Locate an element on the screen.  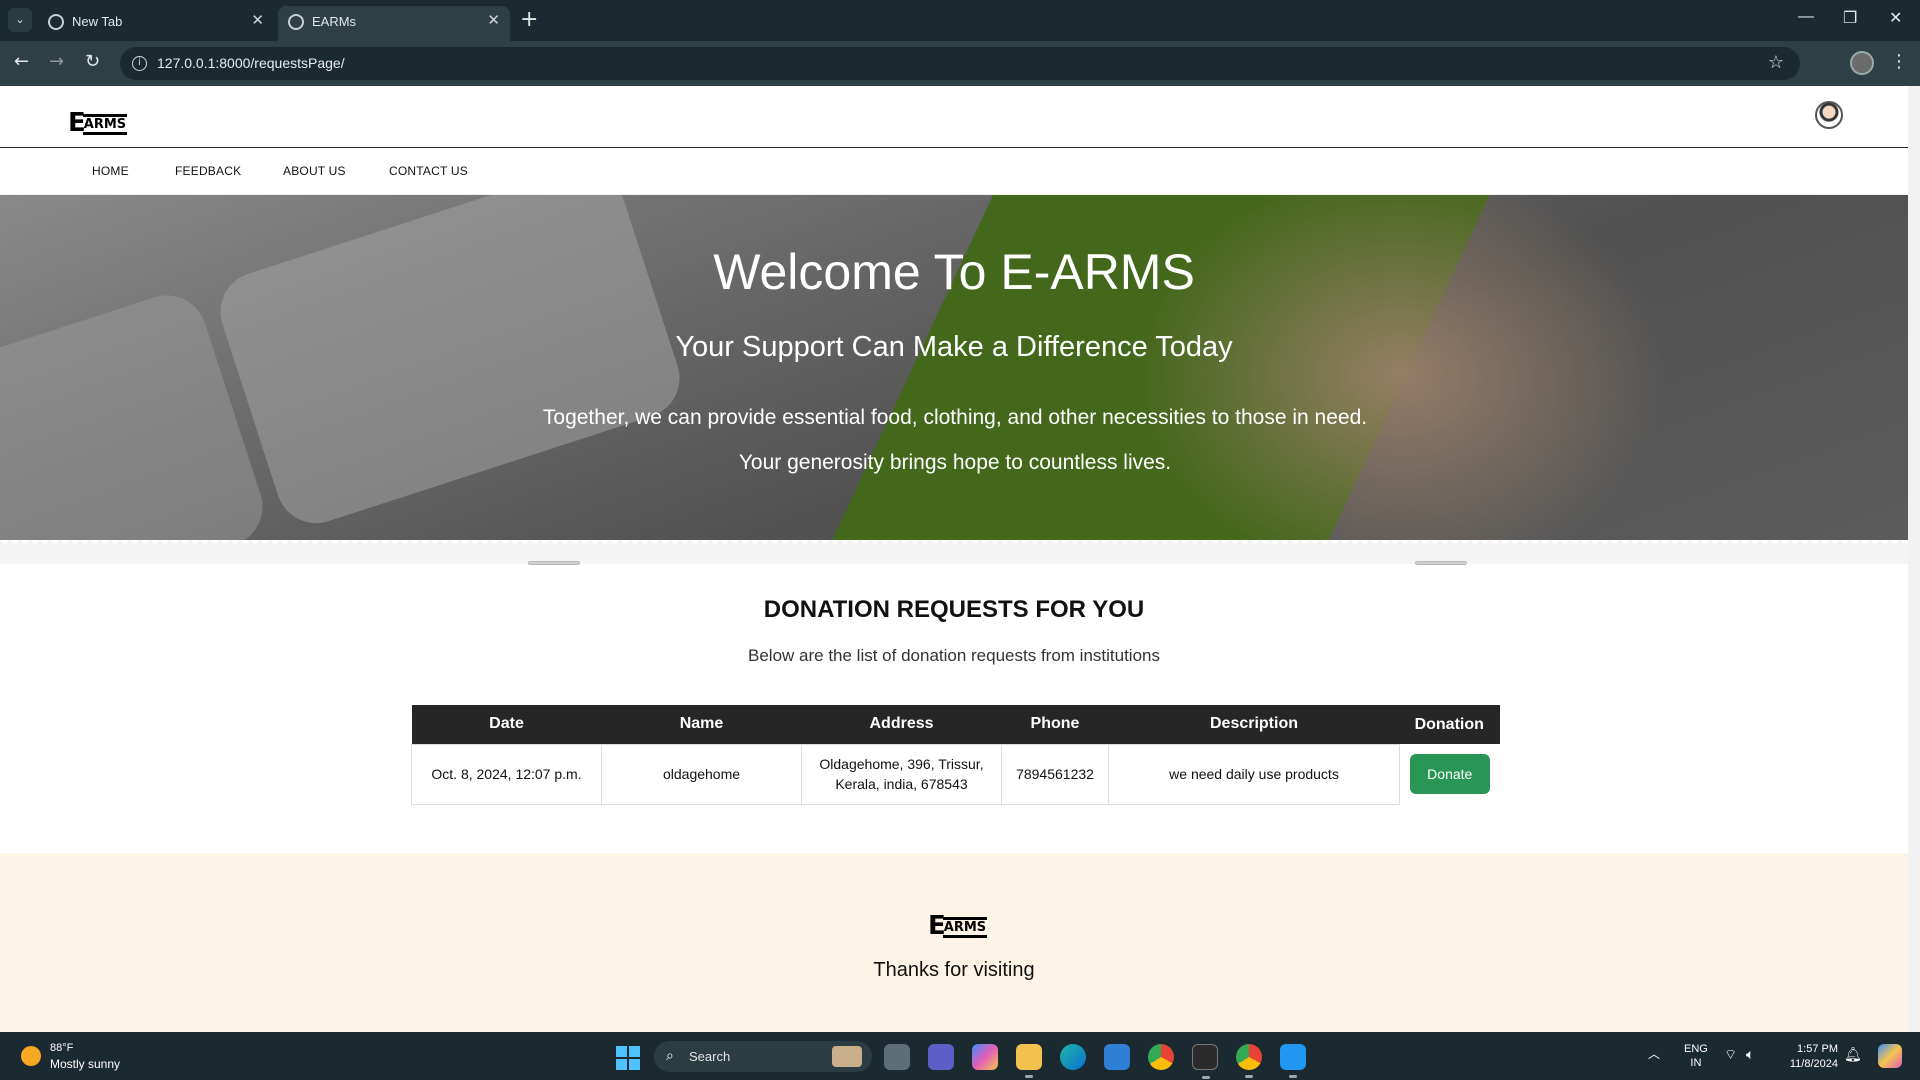
url-text: 127.0.0.1:8000/requestsPage/ is located at coordinates (251, 63).